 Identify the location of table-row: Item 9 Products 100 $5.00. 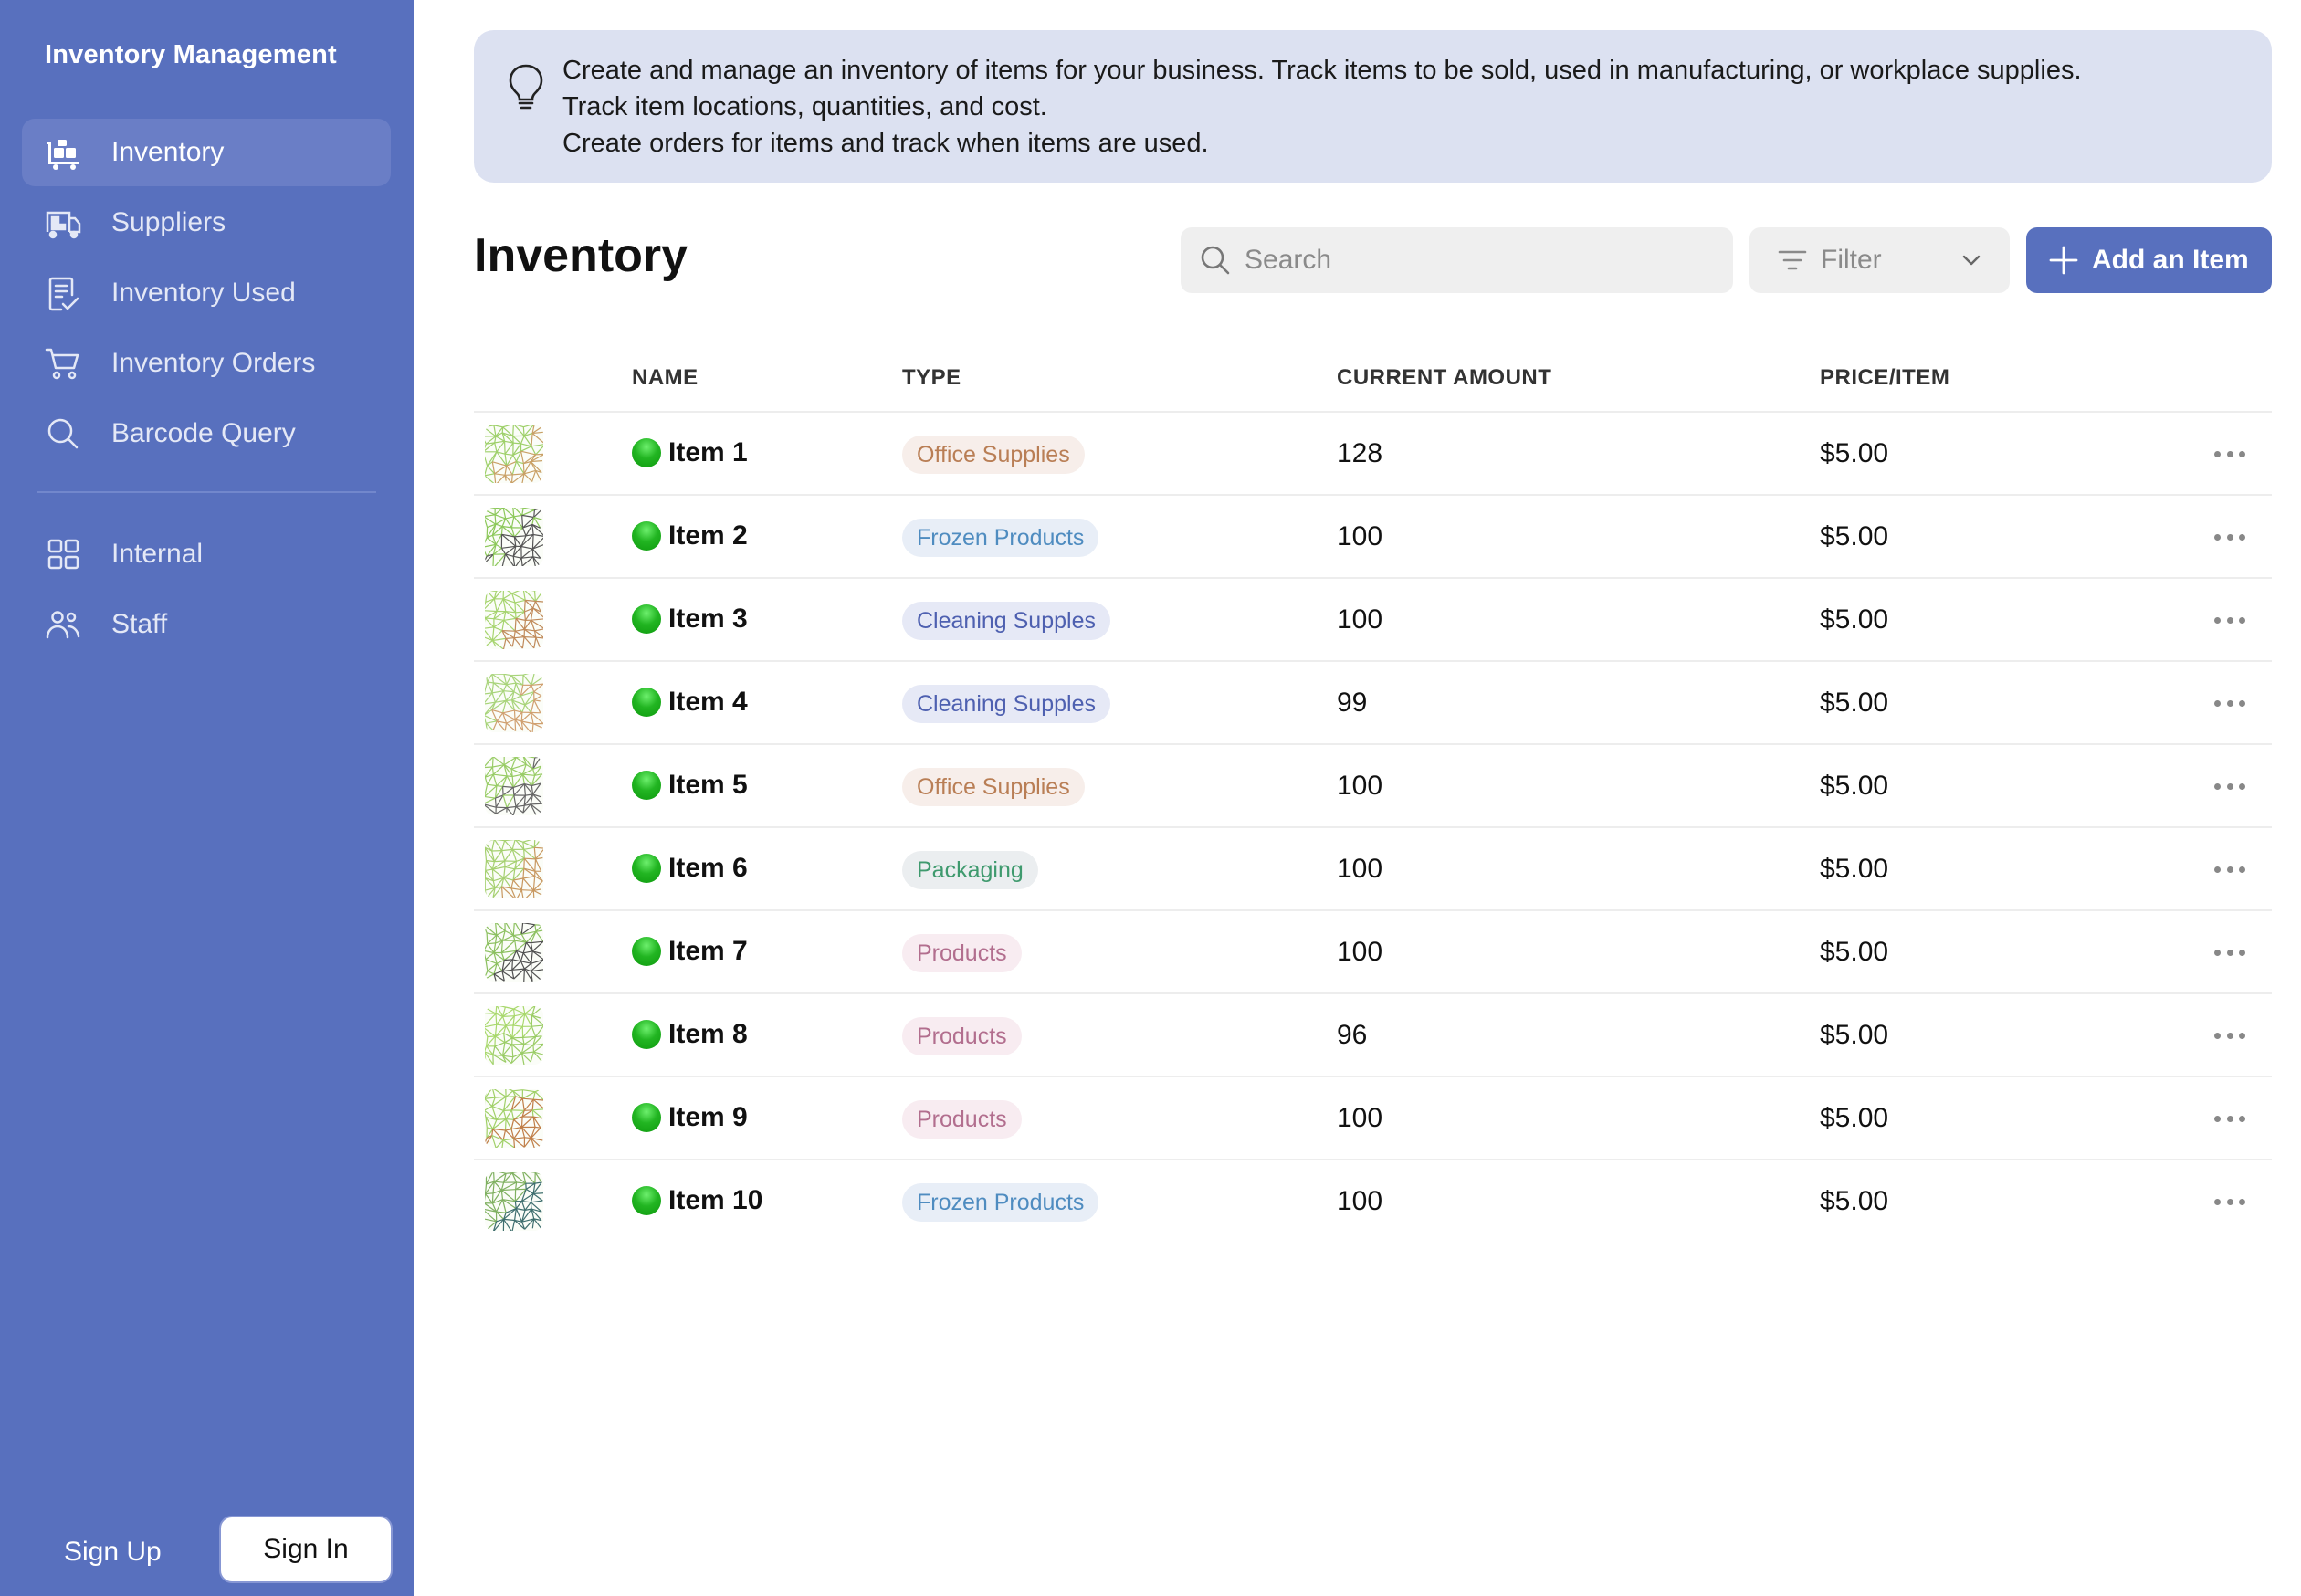
(1373, 1118).